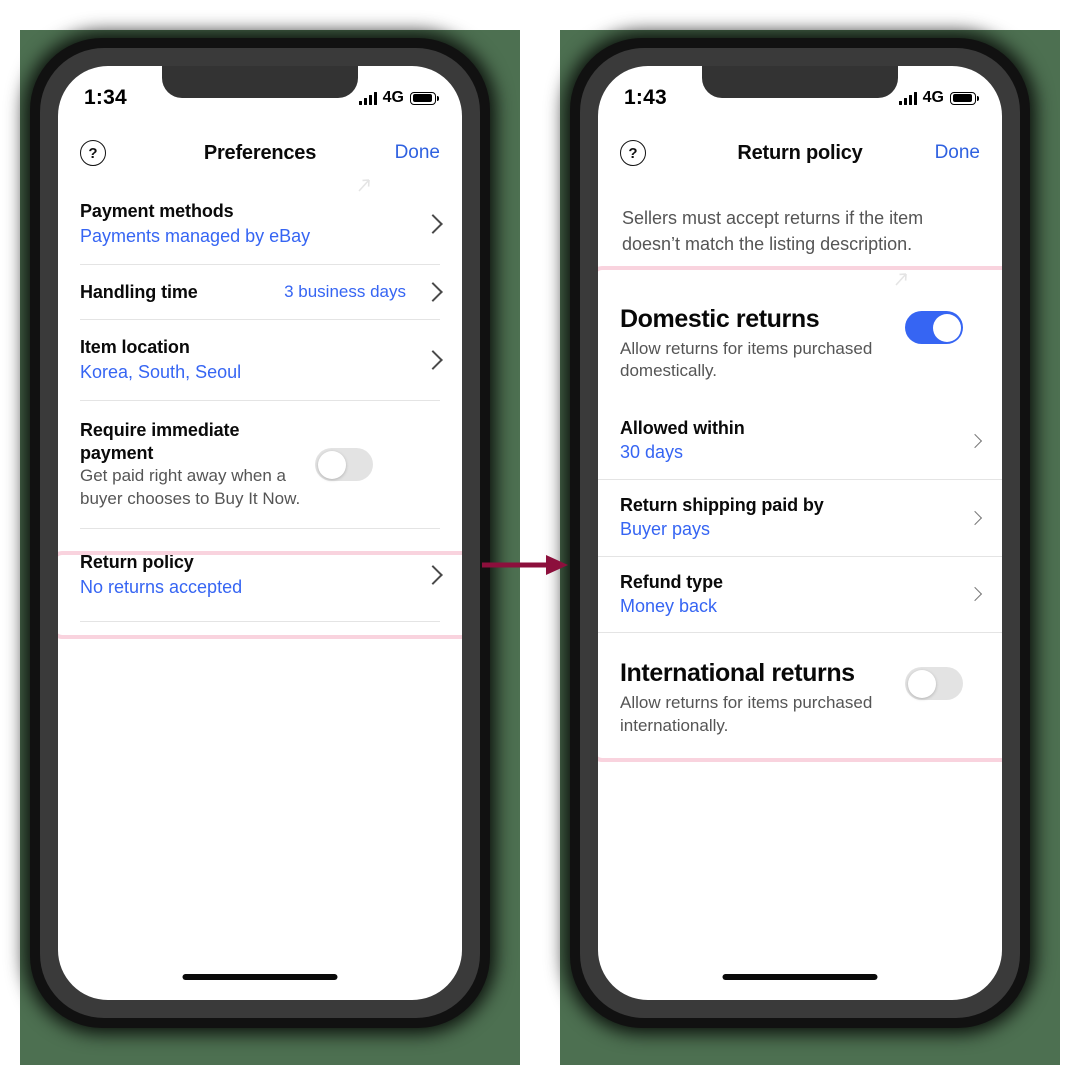 The image size is (1080, 1080). I want to click on list-divider, so click(260, 622).